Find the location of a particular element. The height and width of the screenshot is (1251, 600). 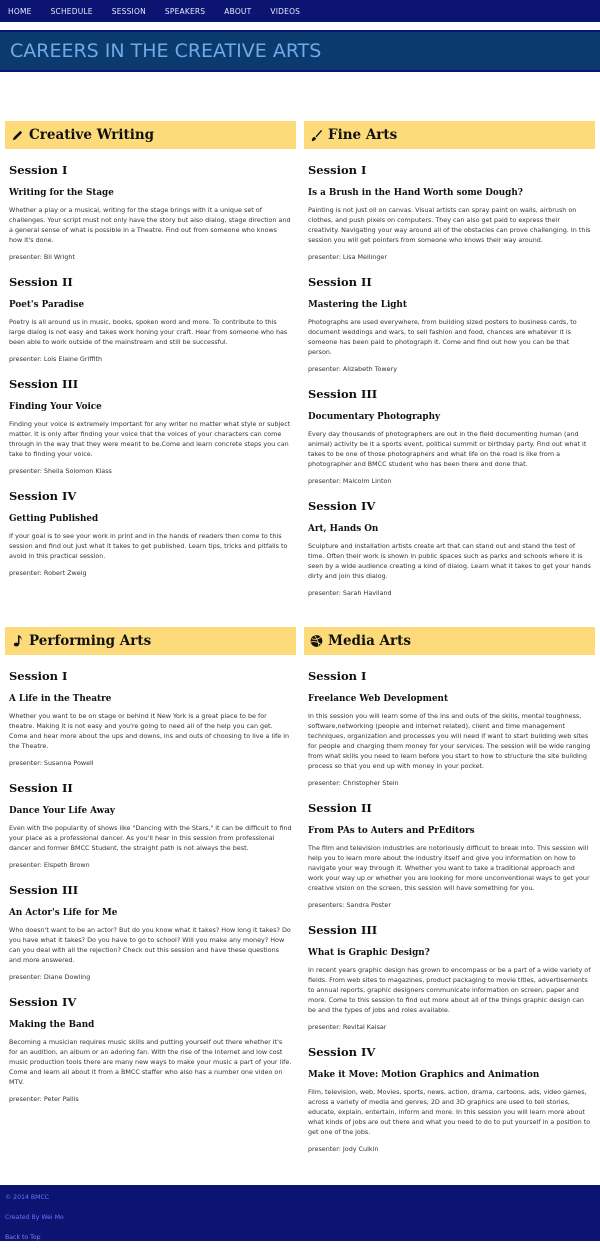

session-presenter: presenter: Sarah Haviland is located at coordinates (350, 593).